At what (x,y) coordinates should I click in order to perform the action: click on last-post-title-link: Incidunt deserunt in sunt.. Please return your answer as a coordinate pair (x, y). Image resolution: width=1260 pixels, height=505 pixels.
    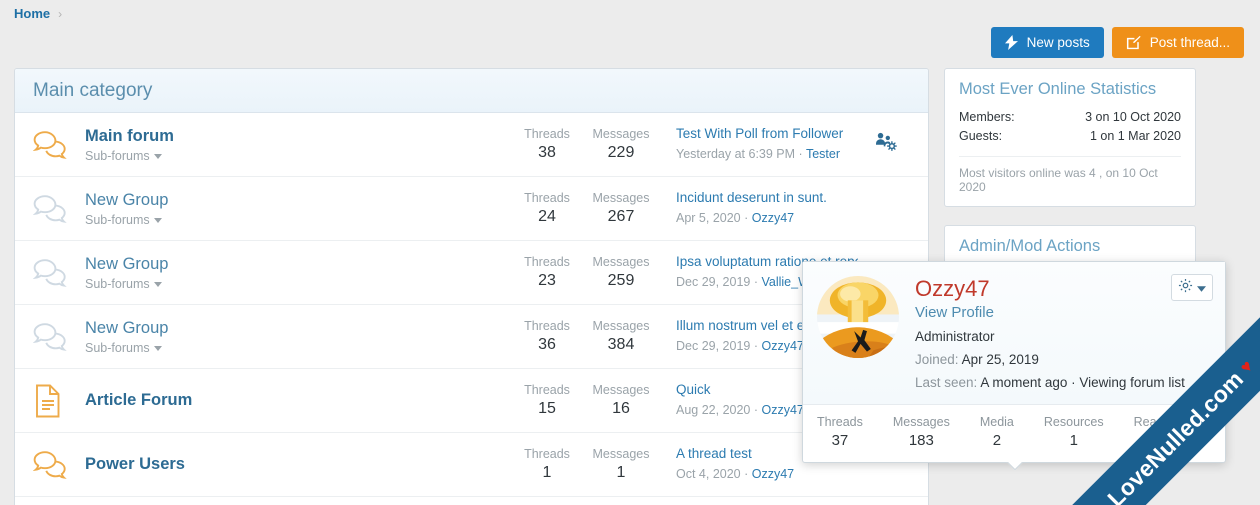
    Looking at the image, I should click on (767, 198).